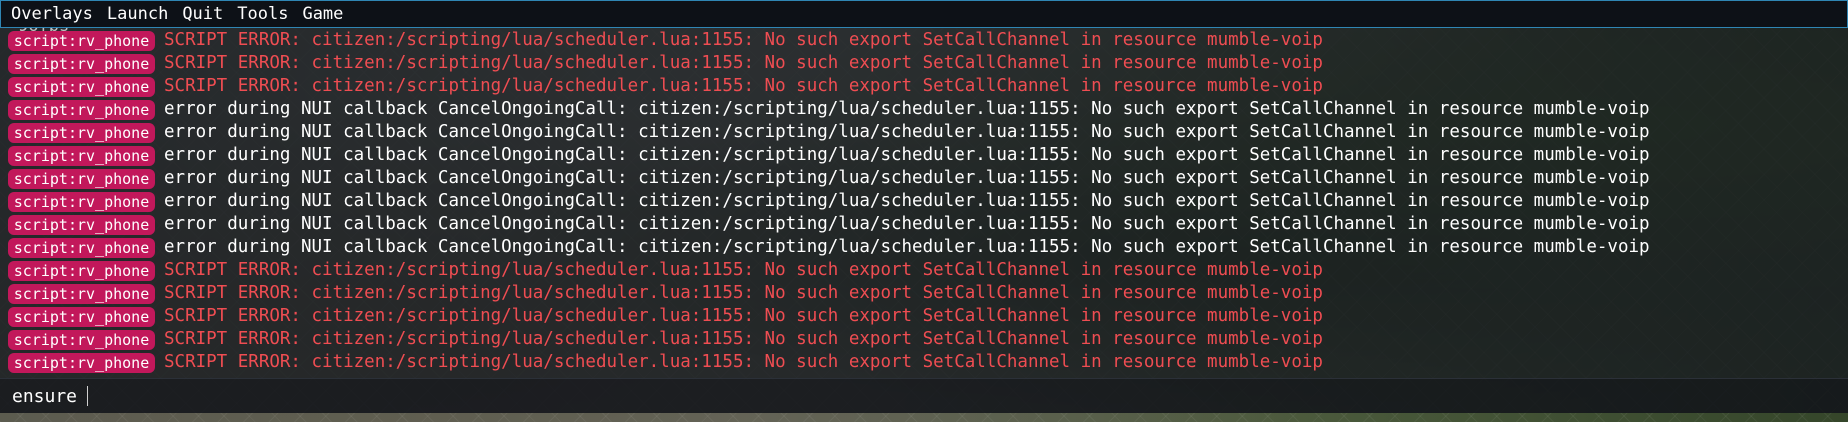  Describe the element at coordinates (322, 14) in the screenshot. I see `menu-game: Game` at that location.